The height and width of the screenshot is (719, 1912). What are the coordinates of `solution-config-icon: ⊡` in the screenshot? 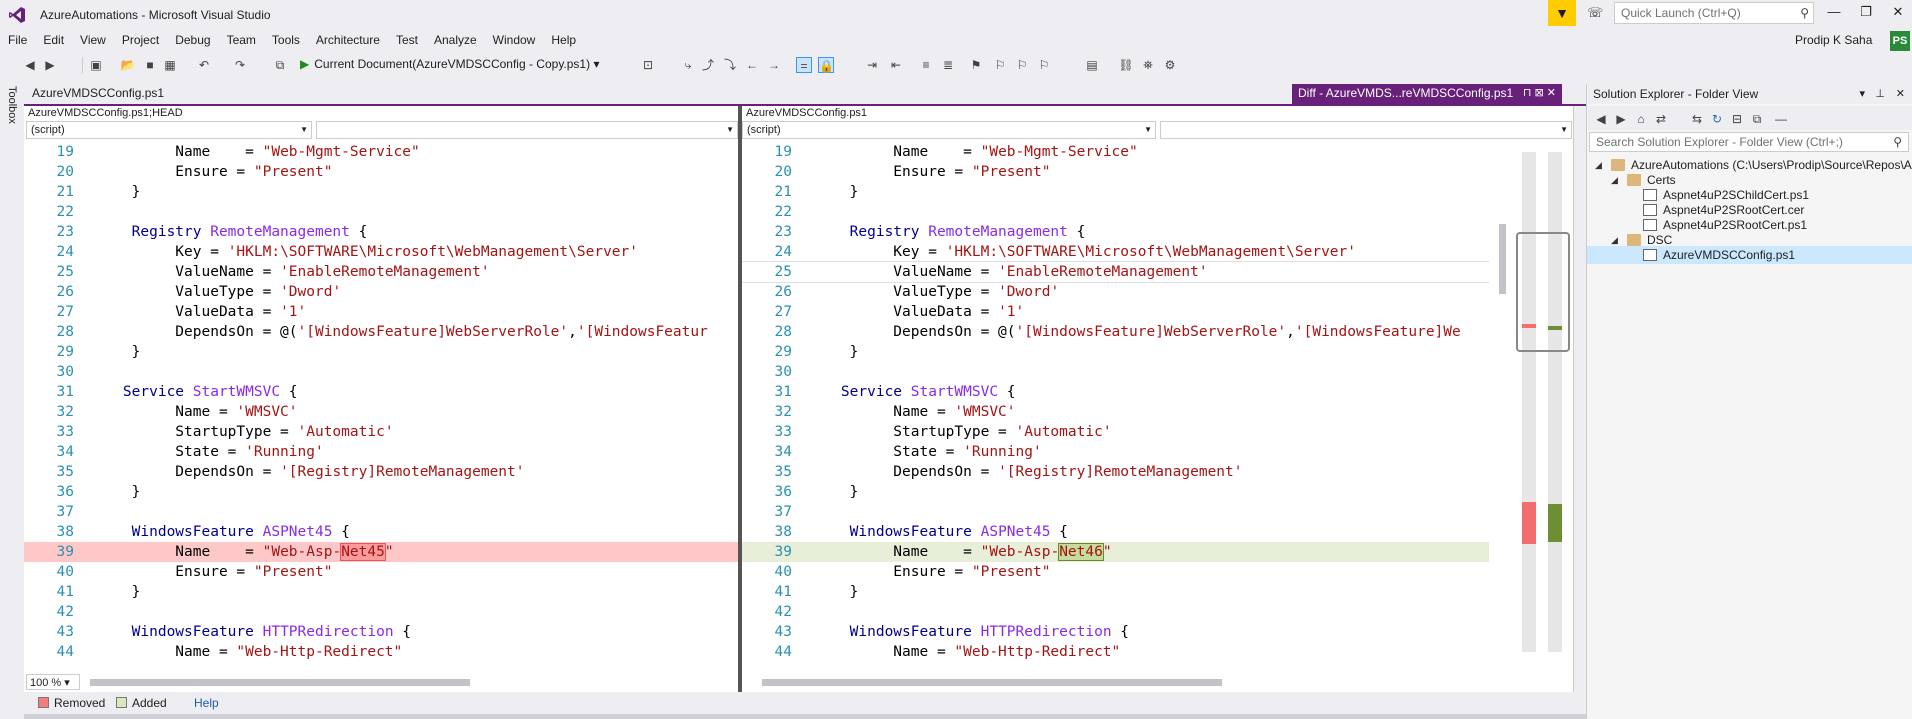 It's located at (648, 65).